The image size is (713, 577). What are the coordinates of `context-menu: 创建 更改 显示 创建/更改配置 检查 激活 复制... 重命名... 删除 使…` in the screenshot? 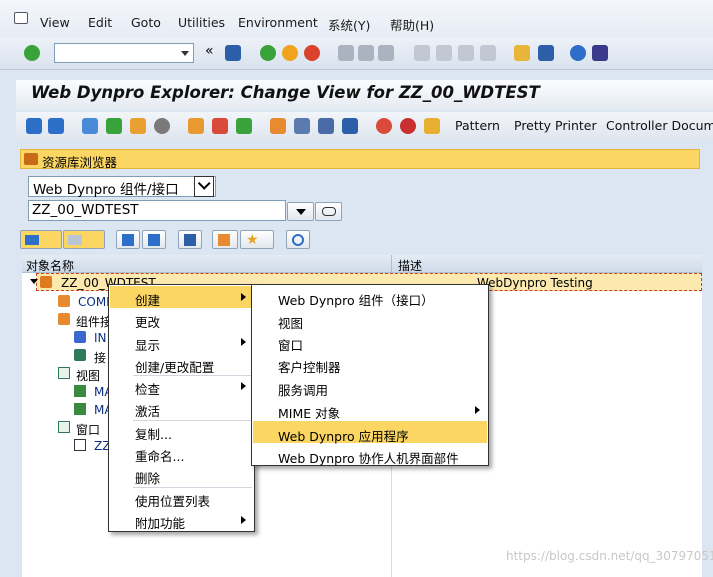 It's located at (181, 408).